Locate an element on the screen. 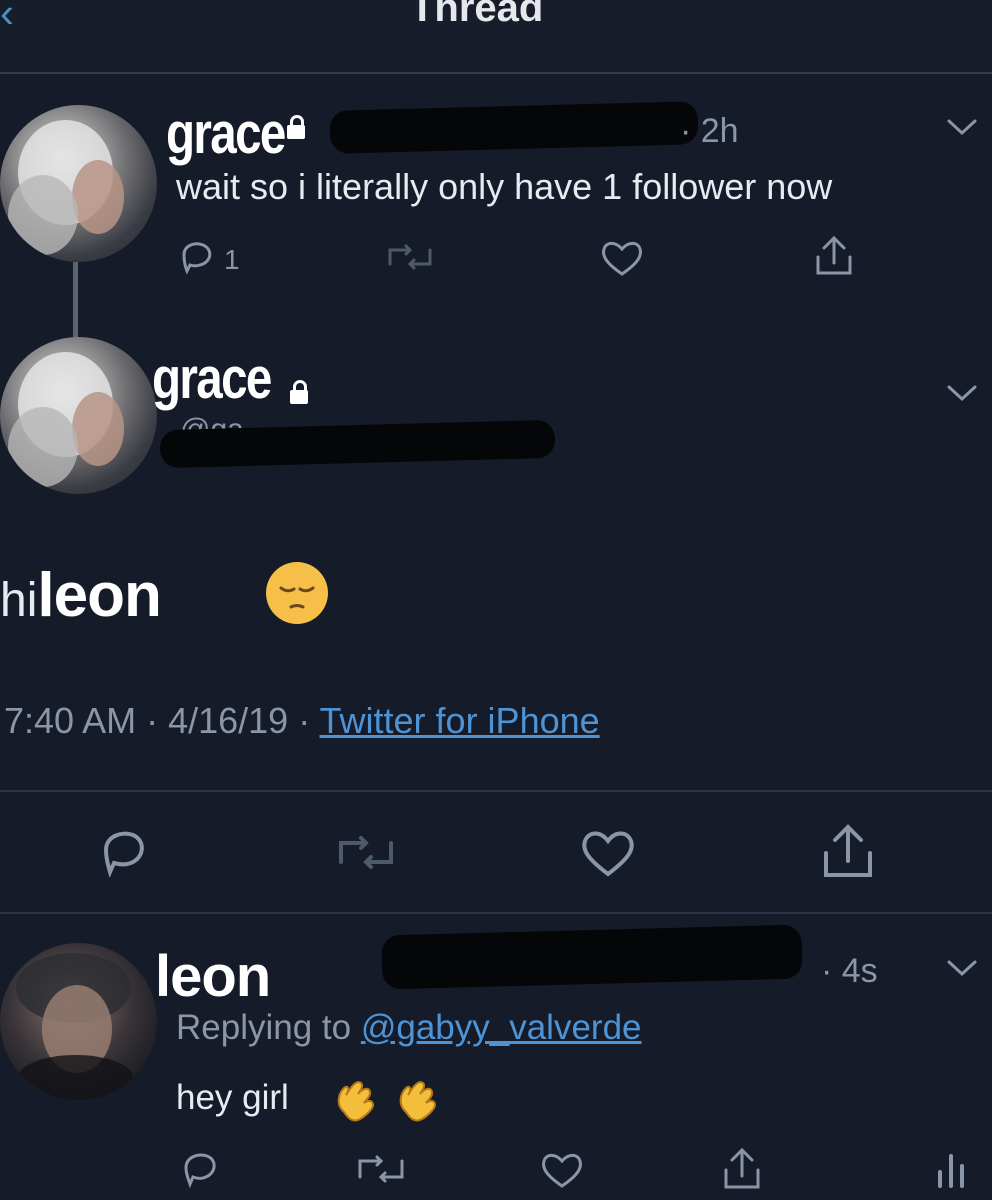 The image size is (992, 1200). tweet-time: · 4s is located at coordinates (849, 971).